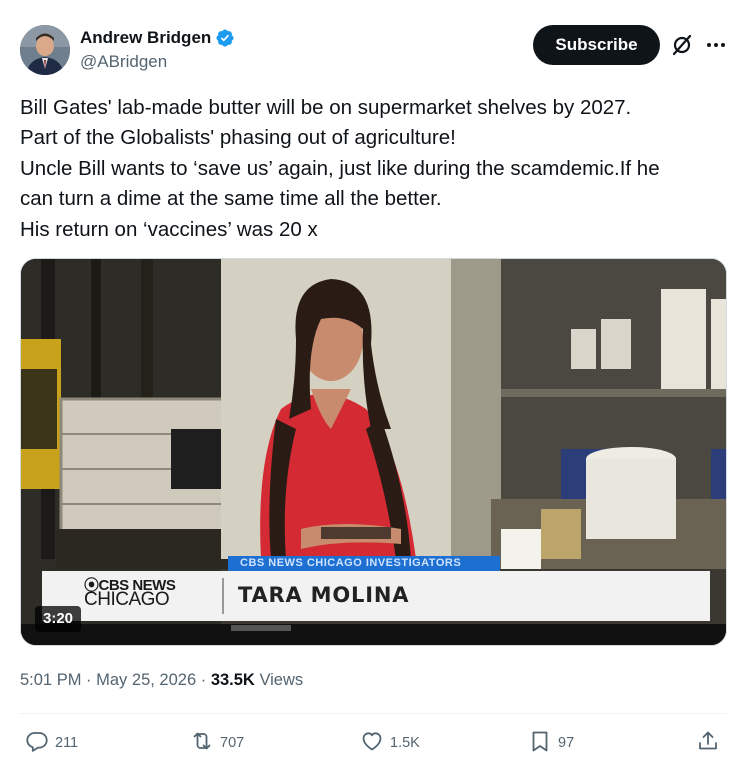 Image resolution: width=747 pixels, height=774 pixels. Describe the element at coordinates (51, 743) in the screenshot. I see `reply-button: 211` at that location.